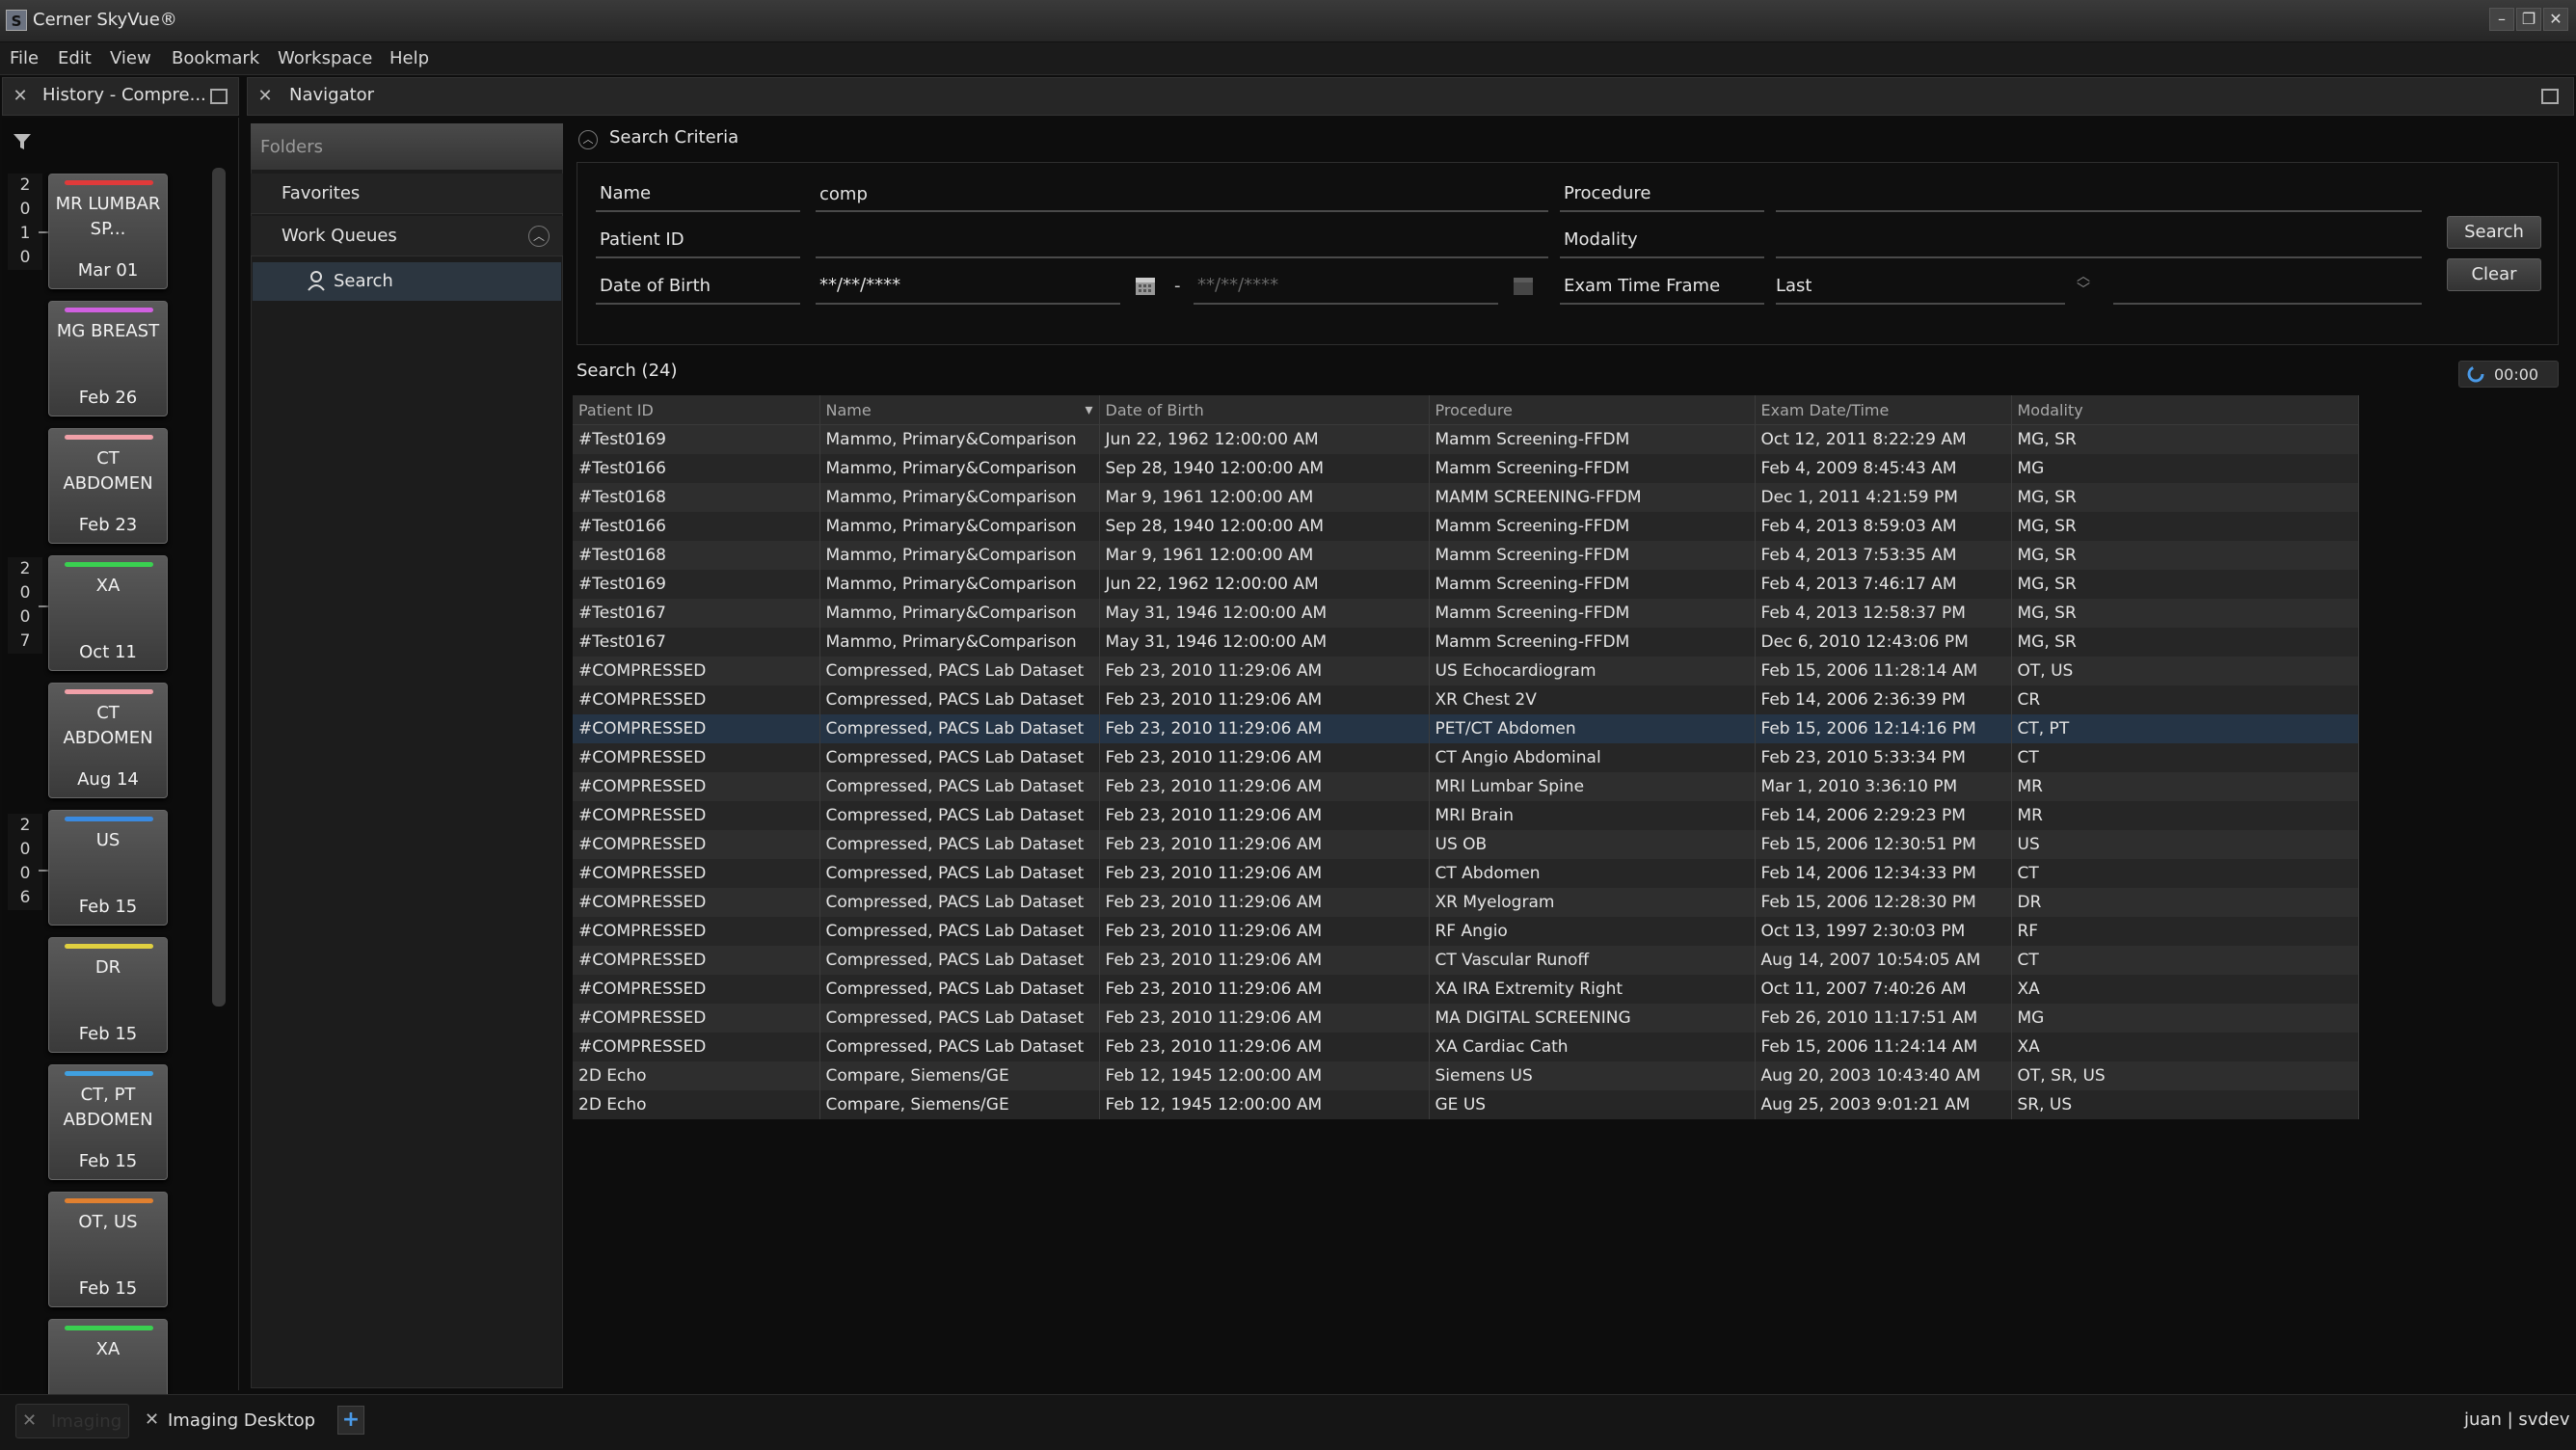 Image resolution: width=2576 pixels, height=1450 pixels. I want to click on study-thumbnail: CT ABDOMEN Aug 14, so click(108, 740).